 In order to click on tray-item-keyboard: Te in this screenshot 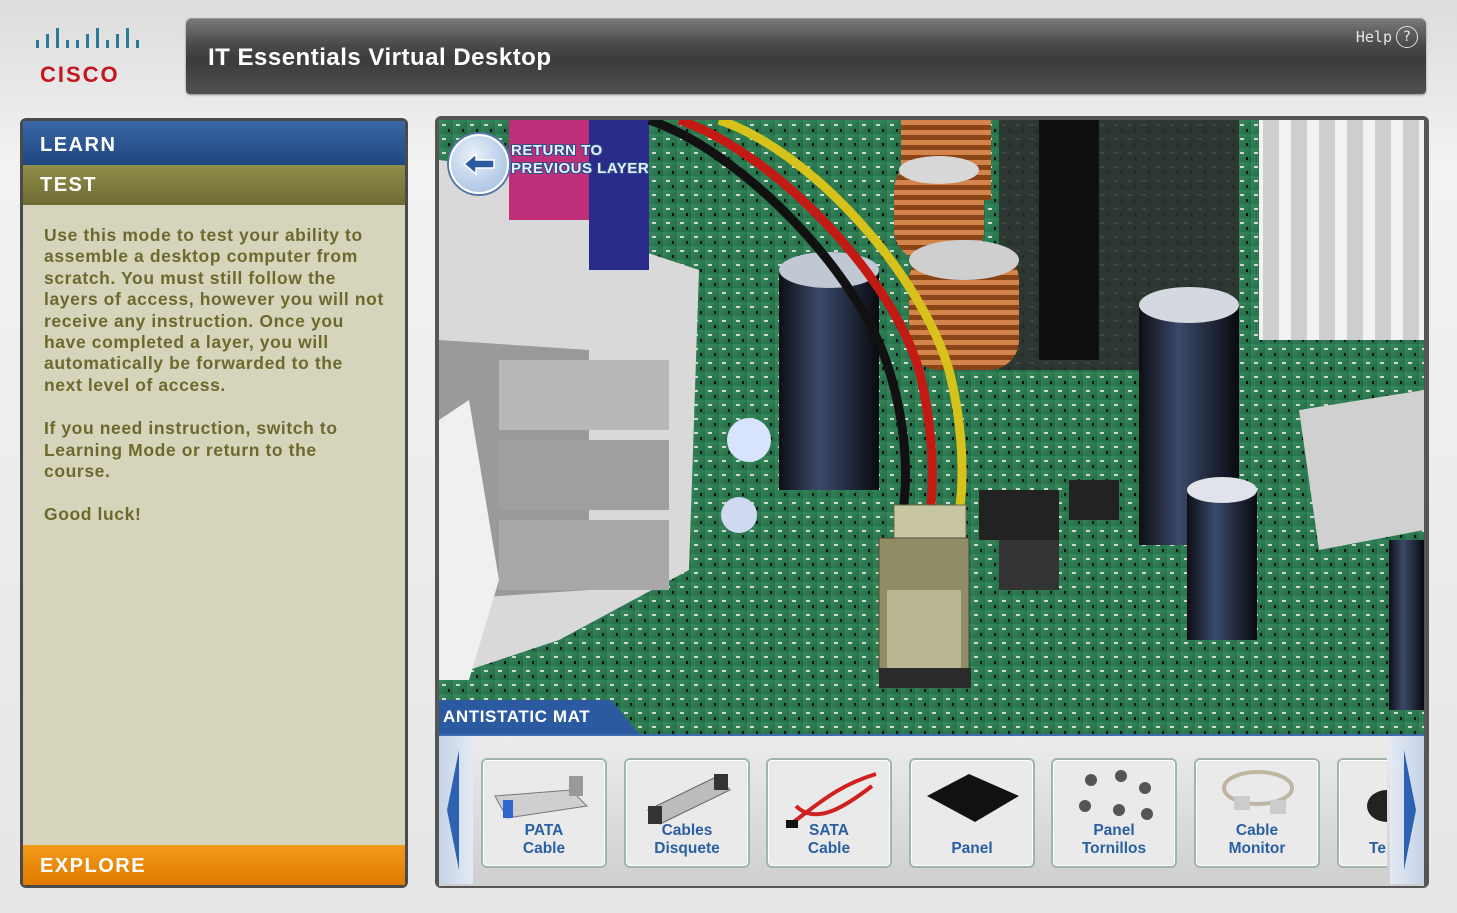, I will do `click(1362, 813)`.